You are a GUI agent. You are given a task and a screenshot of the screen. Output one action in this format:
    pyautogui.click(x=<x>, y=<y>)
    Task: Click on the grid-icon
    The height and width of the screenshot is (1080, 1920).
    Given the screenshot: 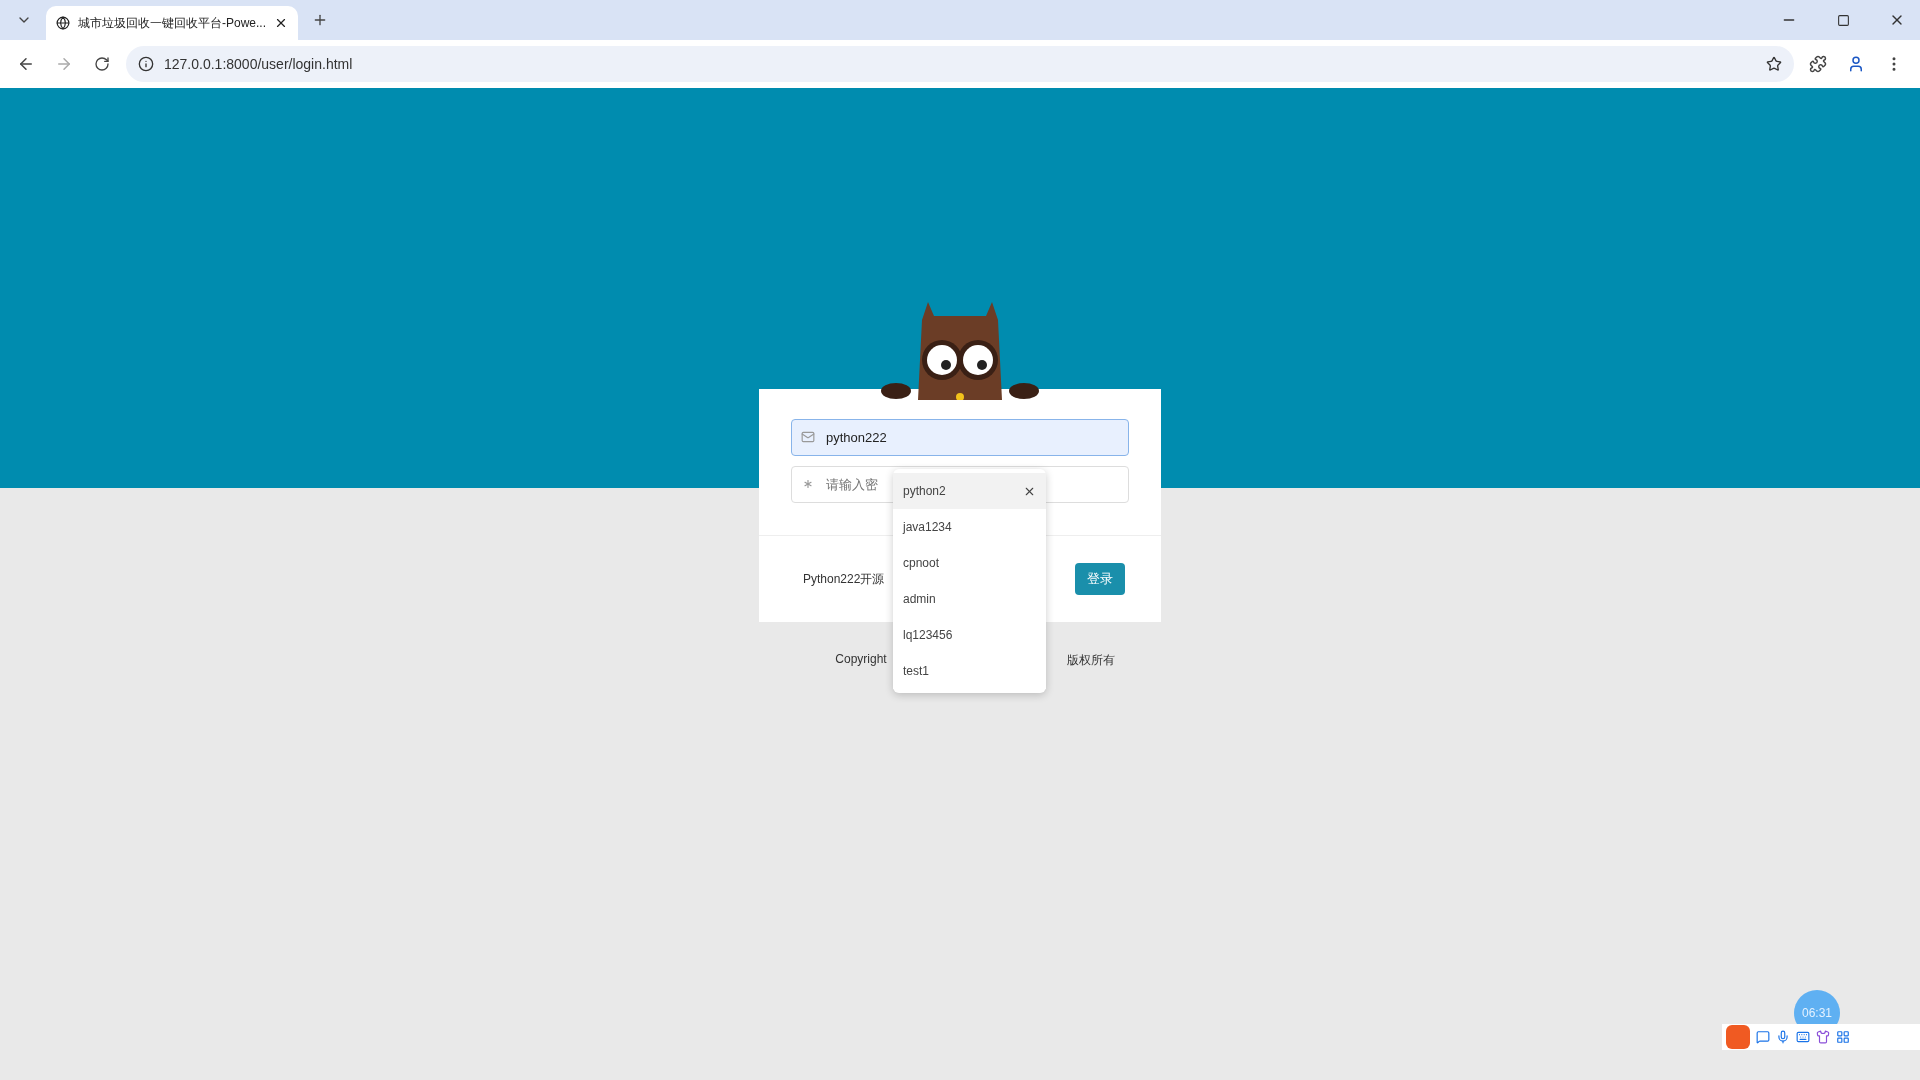 What is the action you would take?
    pyautogui.click(x=1843, y=1037)
    